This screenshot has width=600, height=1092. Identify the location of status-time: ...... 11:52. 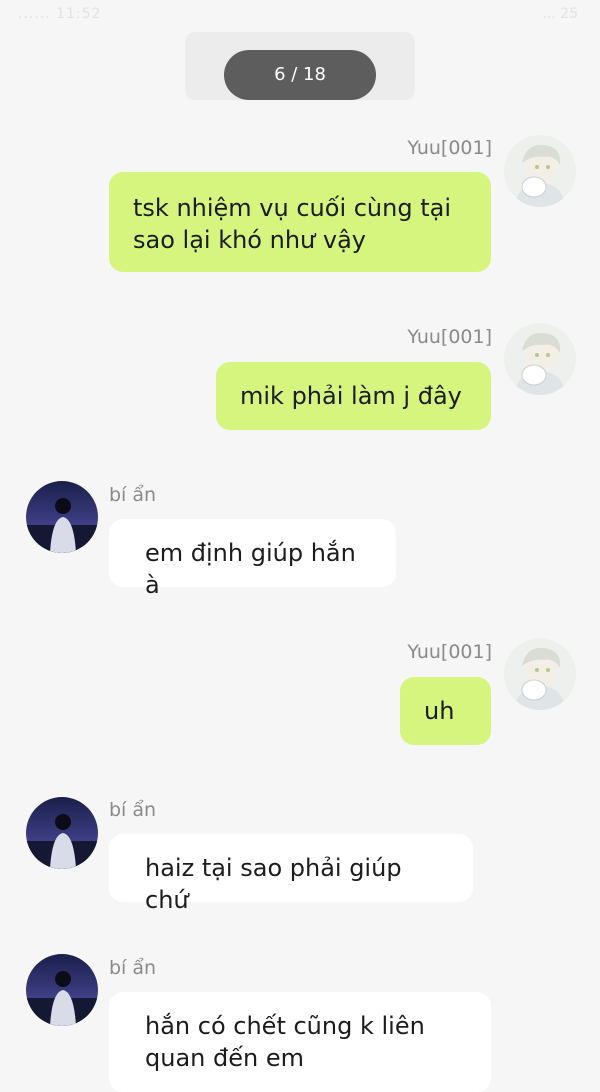
(60, 14).